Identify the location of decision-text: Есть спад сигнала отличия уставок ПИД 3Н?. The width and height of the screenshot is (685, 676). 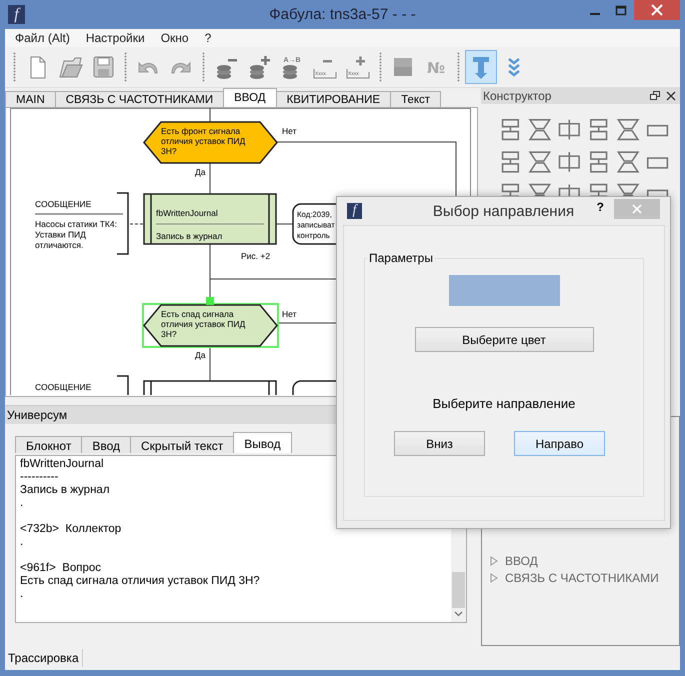
(203, 324).